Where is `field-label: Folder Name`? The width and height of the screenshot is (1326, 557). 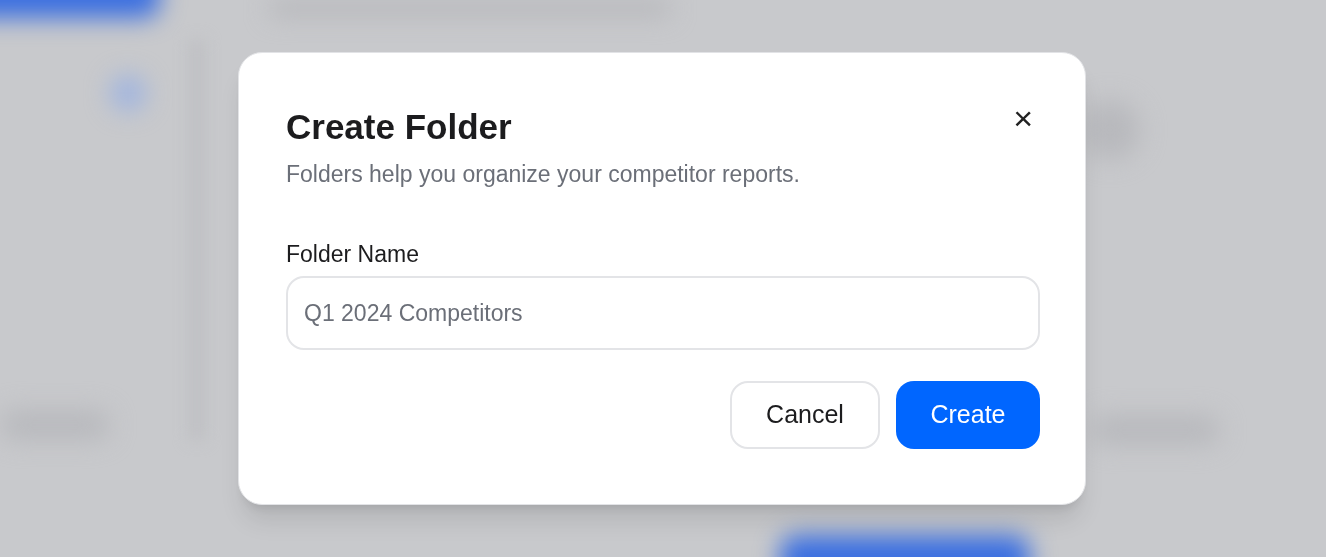 field-label: Folder Name is located at coordinates (352, 254).